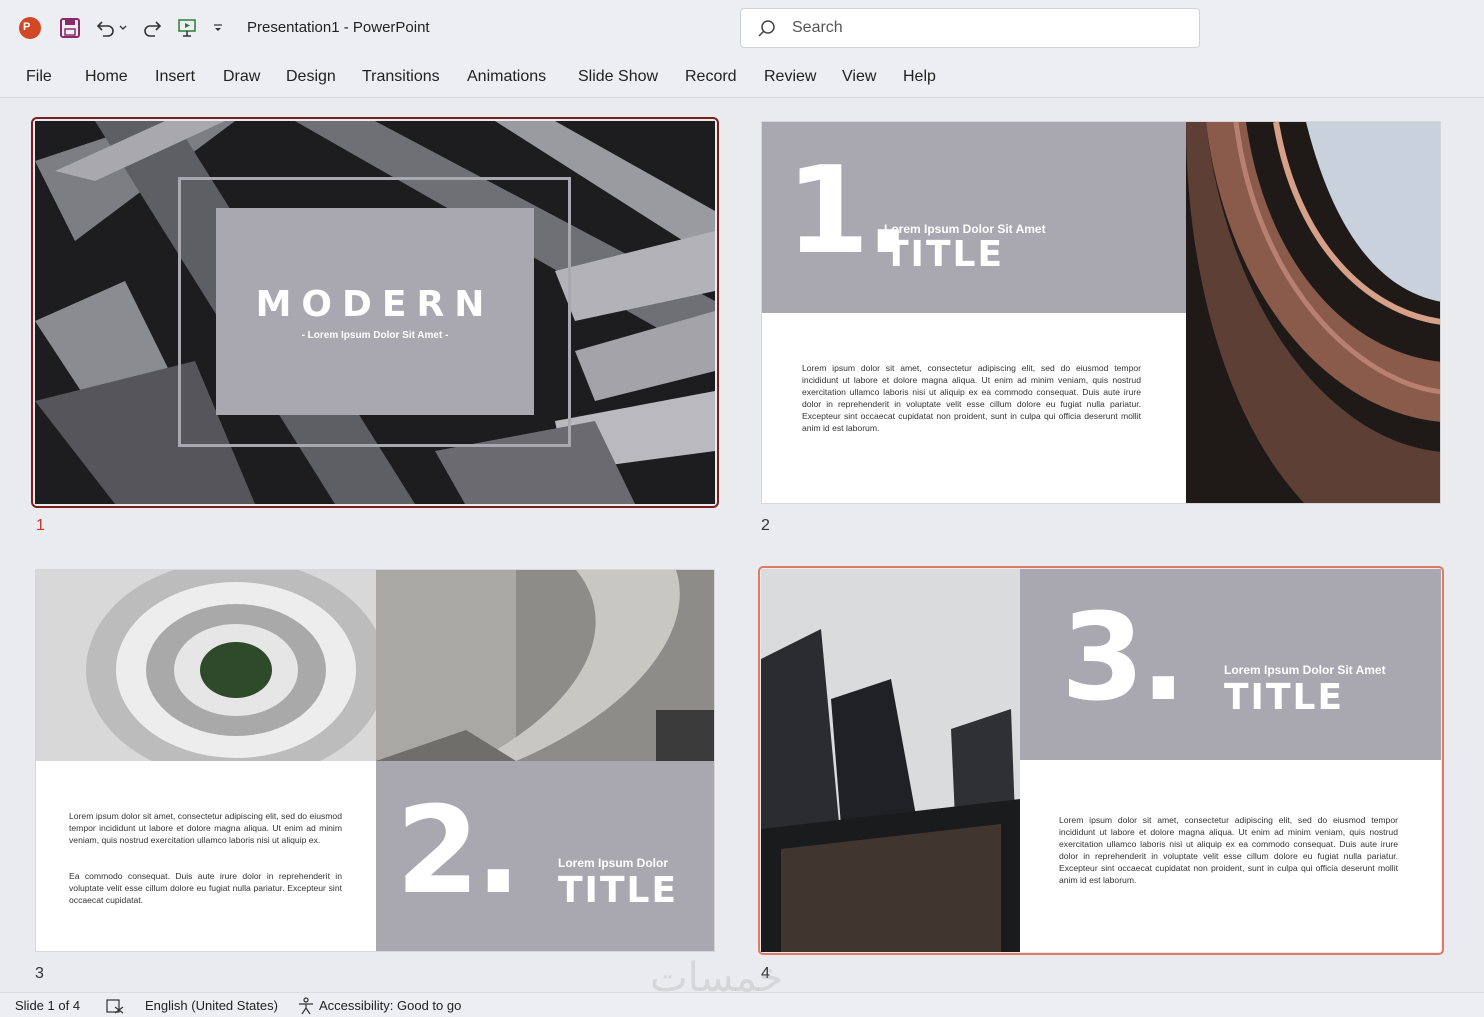 The width and height of the screenshot is (1484, 1017). What do you see at coordinates (375, 335) in the screenshot?
I see `slide-1-subtitle: - Lorem Ipsum Dolor Sit Amet -` at bounding box center [375, 335].